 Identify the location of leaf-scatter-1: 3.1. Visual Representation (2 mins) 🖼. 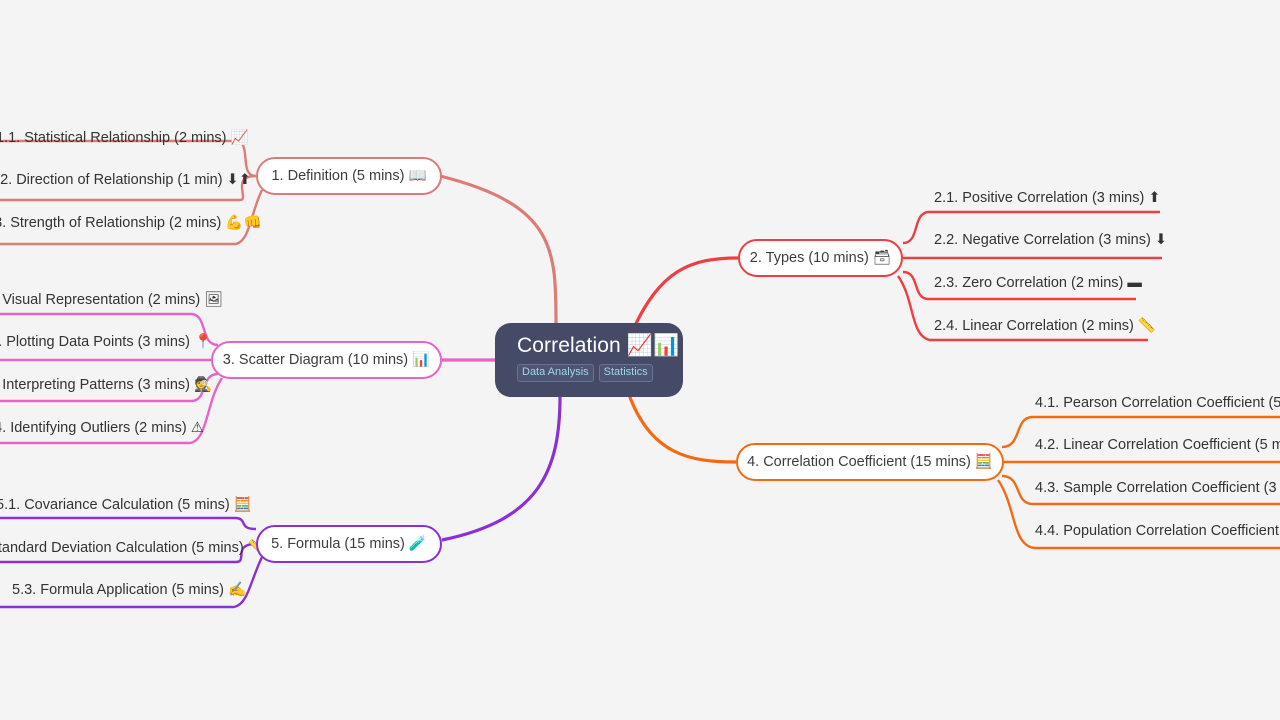
(111, 300).